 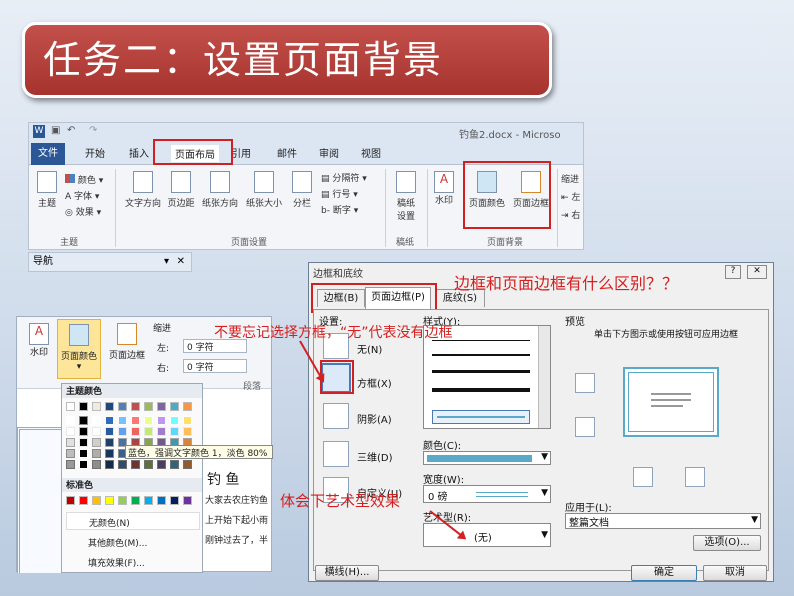 I want to click on page-color-button: 页面颜色 ▾, so click(x=79, y=349).